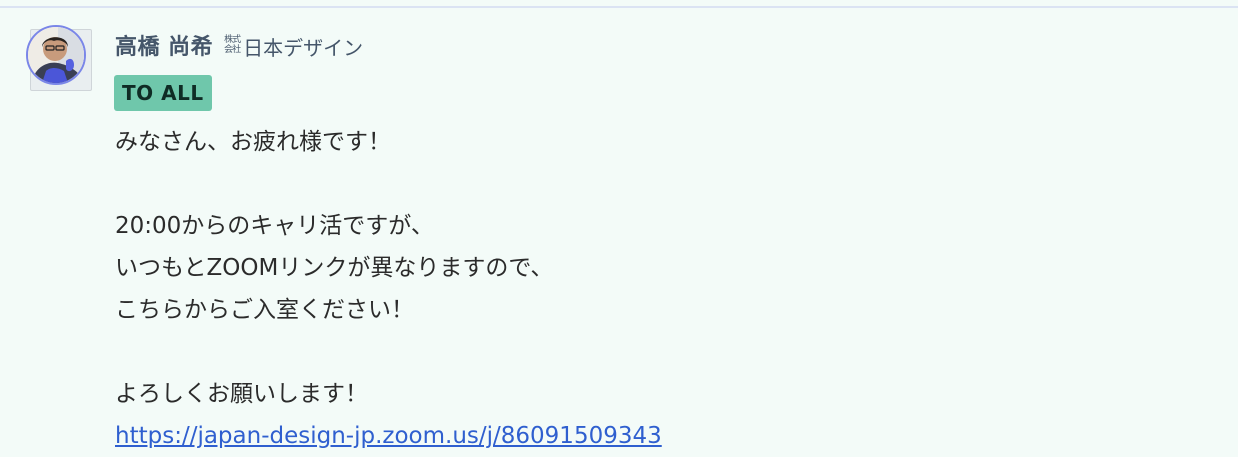 The width and height of the screenshot is (1238, 457). I want to click on avatar-container, so click(59, 58).